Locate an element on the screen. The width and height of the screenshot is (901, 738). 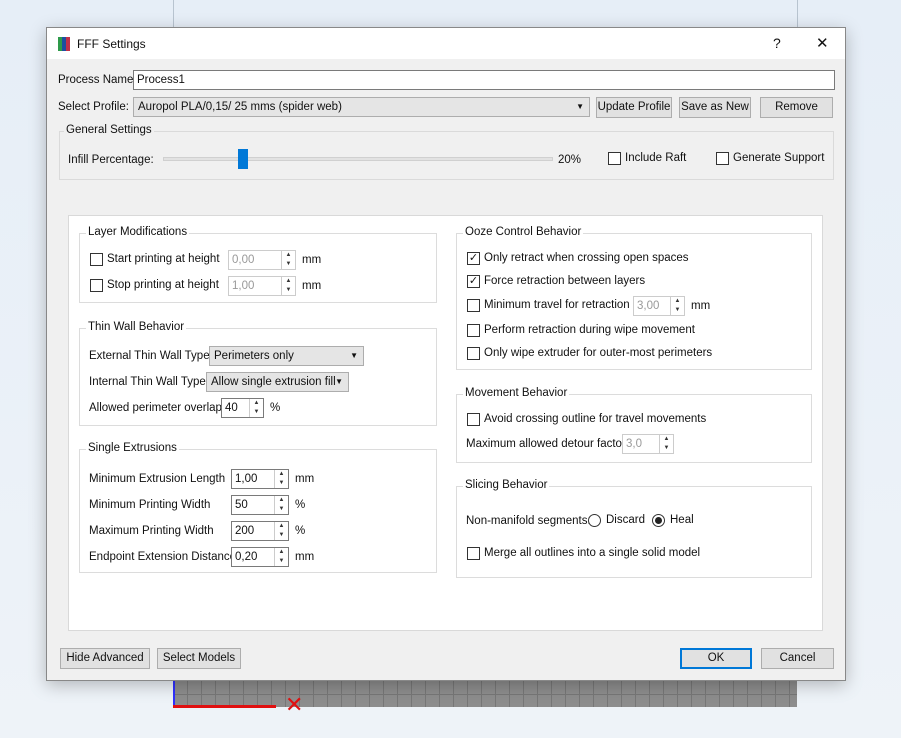
title-bar: FFF Settings ? ✕ is located at coordinates (446, 43).